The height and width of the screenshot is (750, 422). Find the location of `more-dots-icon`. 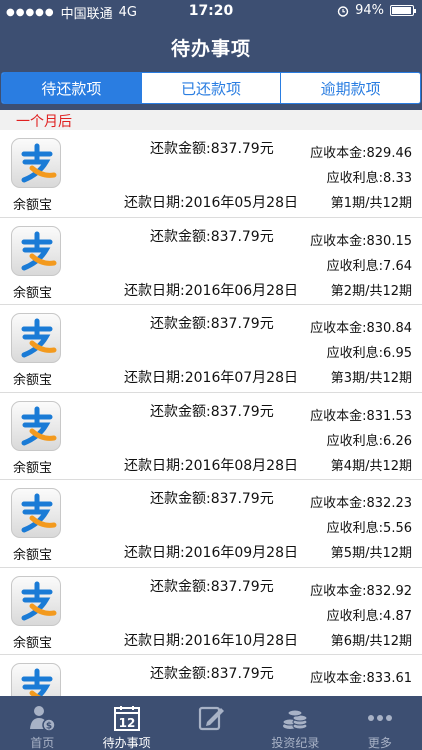

more-dots-icon is located at coordinates (379, 718).